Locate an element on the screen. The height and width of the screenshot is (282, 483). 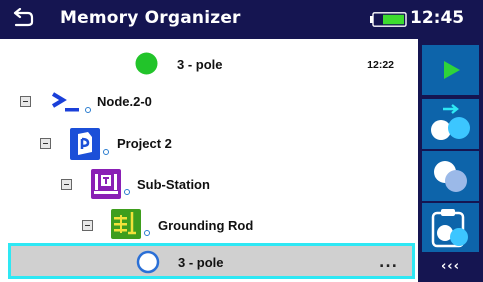
node-label: Node.2-0 is located at coordinates (124, 101).